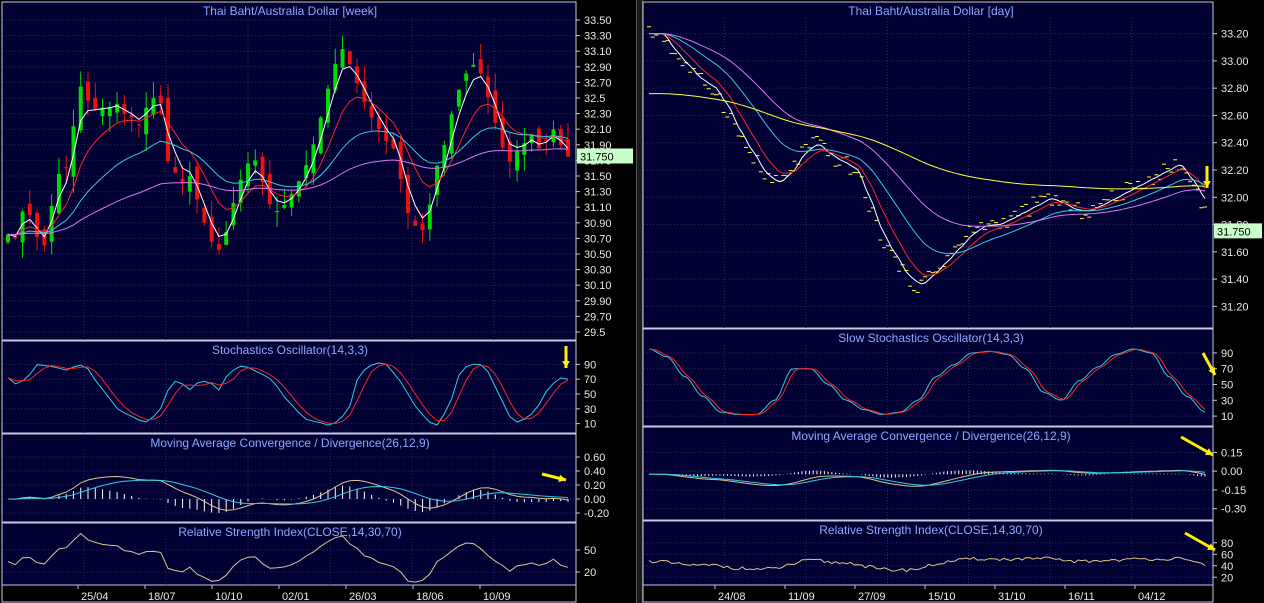  Describe the element at coordinates (590, 573) in the screenshot. I see `left-rsi-tick-label: 20` at that location.